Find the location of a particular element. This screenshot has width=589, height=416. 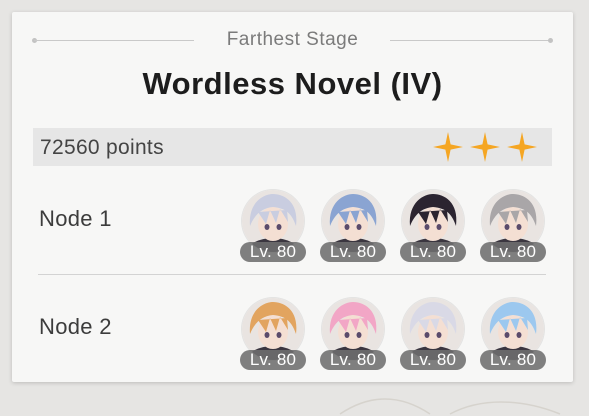

score-bar: 72560 points is located at coordinates (292, 147).